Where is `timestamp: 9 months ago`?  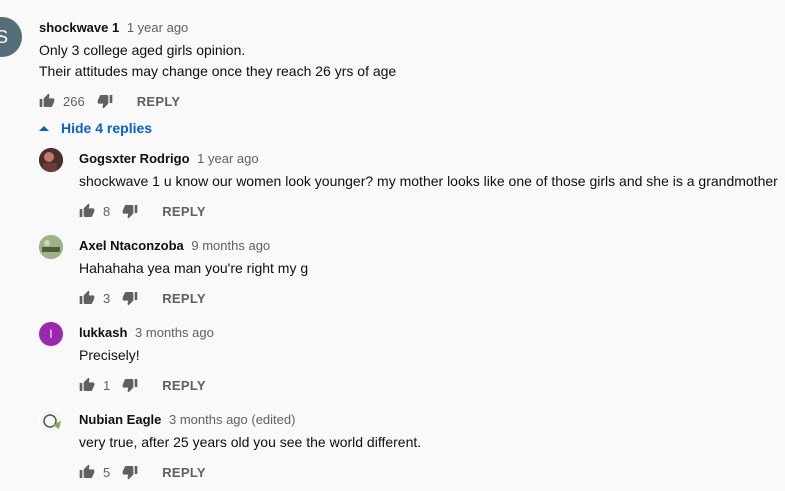 timestamp: 9 months ago is located at coordinates (230, 245).